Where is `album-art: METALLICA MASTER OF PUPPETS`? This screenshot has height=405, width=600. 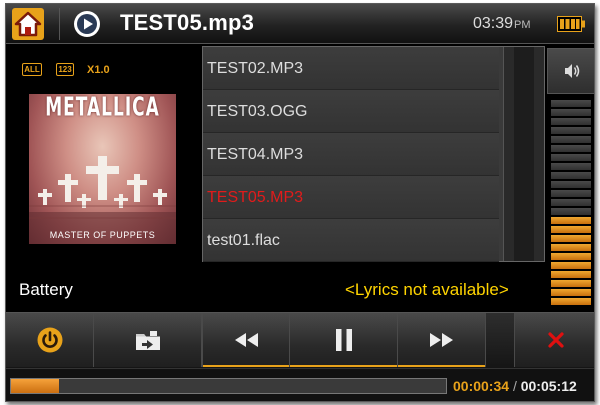
album-art: METALLICA MASTER OF PUPPETS is located at coordinates (102, 169).